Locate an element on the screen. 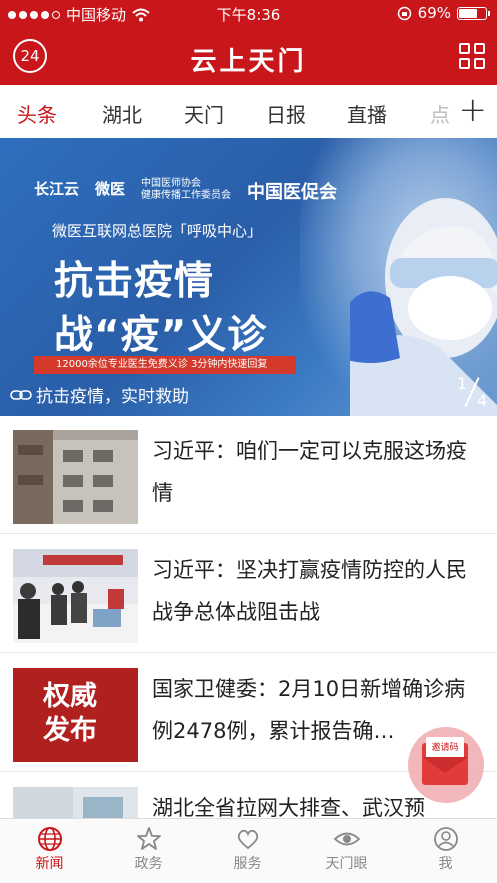 This screenshot has height=883, width=497. nav-news-label: 新闻 is located at coordinates (49, 864).